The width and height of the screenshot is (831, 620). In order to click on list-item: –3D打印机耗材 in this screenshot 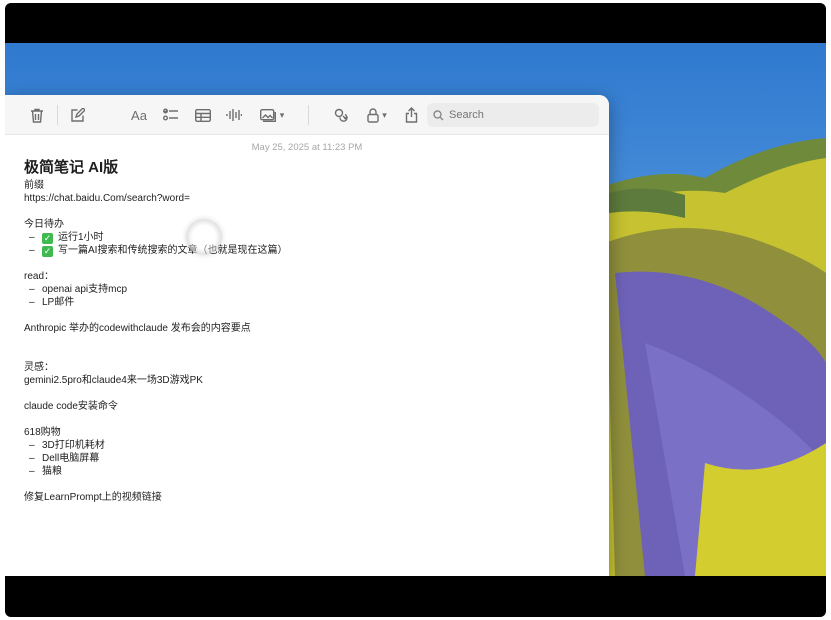, I will do `click(309, 445)`.